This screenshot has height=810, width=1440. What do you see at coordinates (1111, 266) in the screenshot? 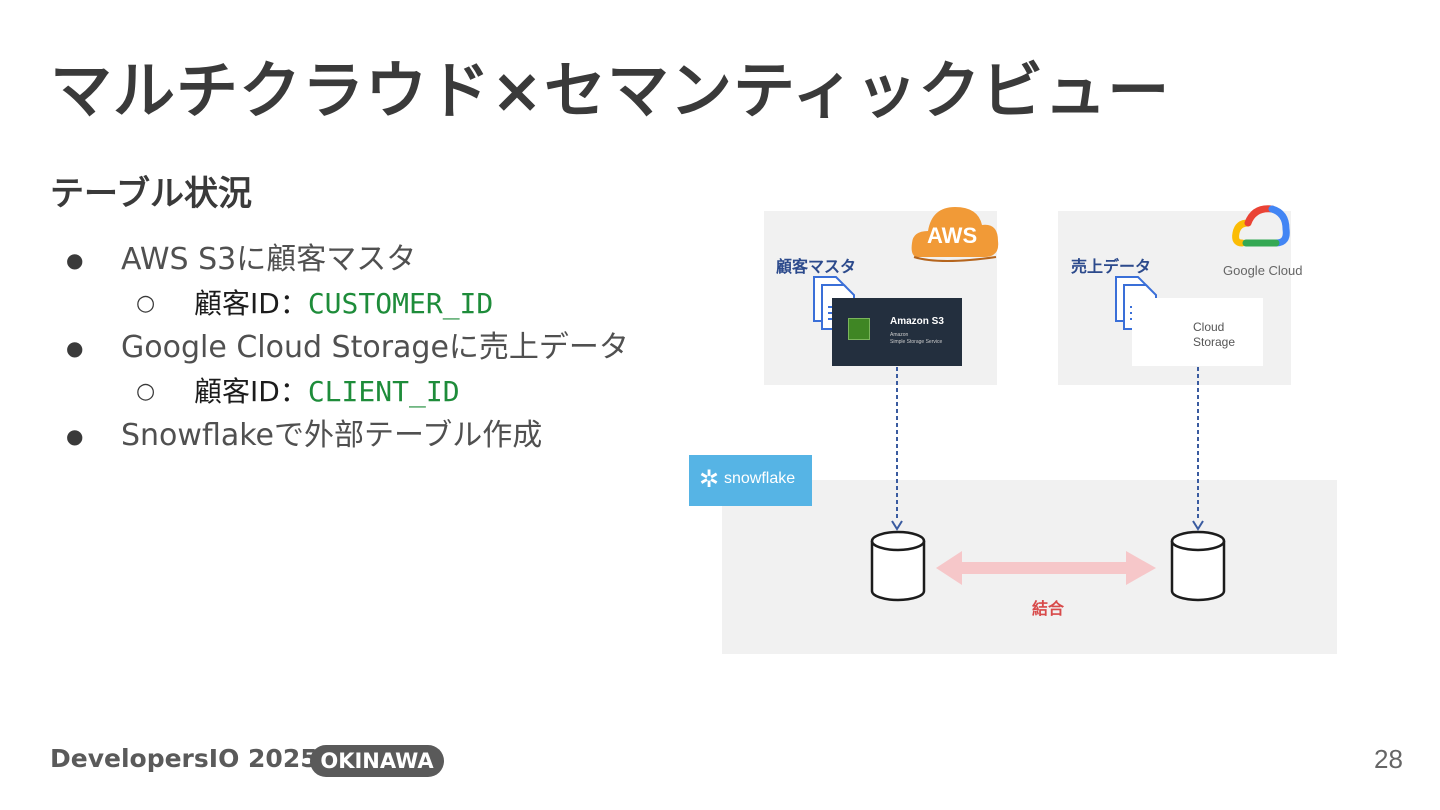
I see `gcp-panel-label: 売上データ` at bounding box center [1111, 266].